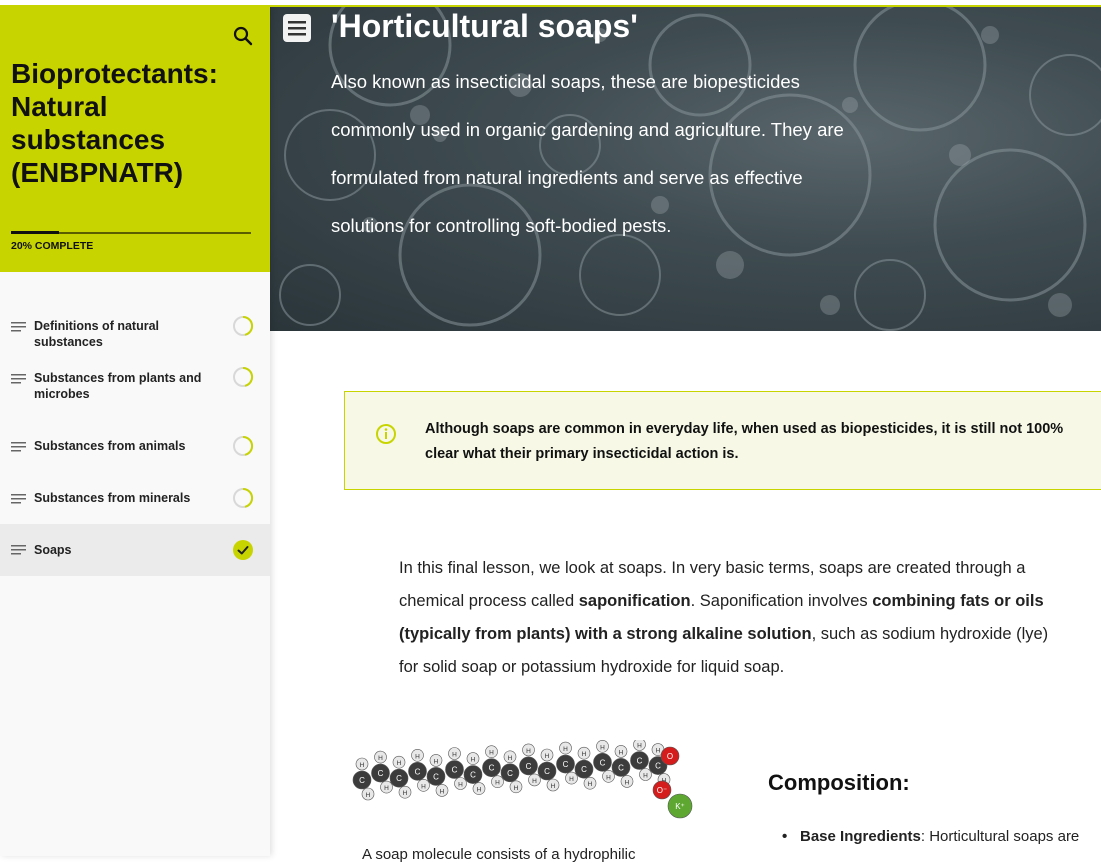 This screenshot has width=1101, height=863. I want to click on progress-label: 20% COMPLETE, so click(52, 246).